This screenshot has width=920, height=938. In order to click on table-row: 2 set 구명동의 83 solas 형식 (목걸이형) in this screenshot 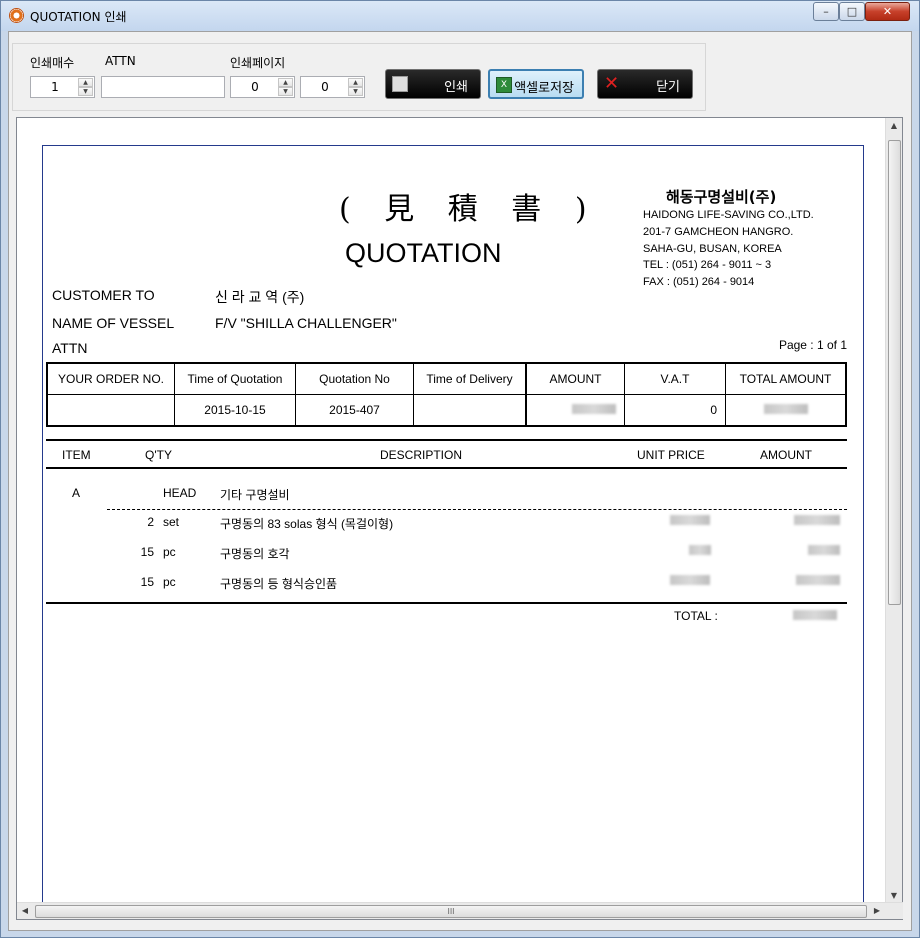, I will do `click(446, 524)`.